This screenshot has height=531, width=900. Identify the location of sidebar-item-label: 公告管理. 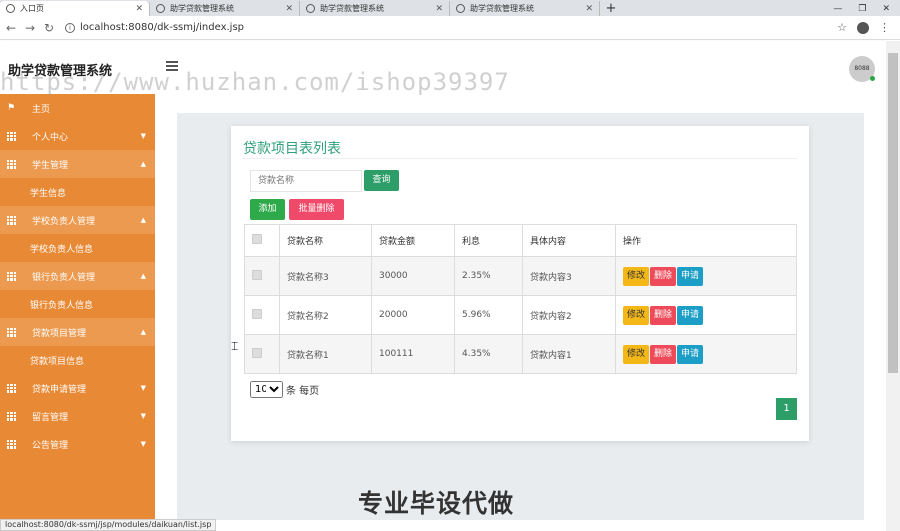
(50, 445).